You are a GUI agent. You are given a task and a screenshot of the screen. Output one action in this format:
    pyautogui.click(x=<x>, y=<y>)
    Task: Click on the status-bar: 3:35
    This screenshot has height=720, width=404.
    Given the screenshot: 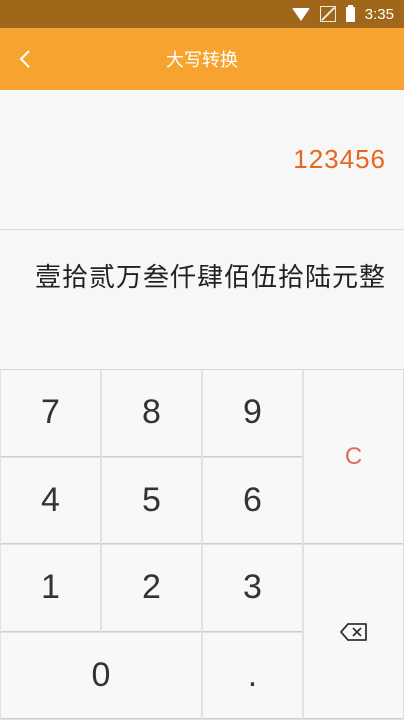 What is the action you would take?
    pyautogui.click(x=202, y=14)
    